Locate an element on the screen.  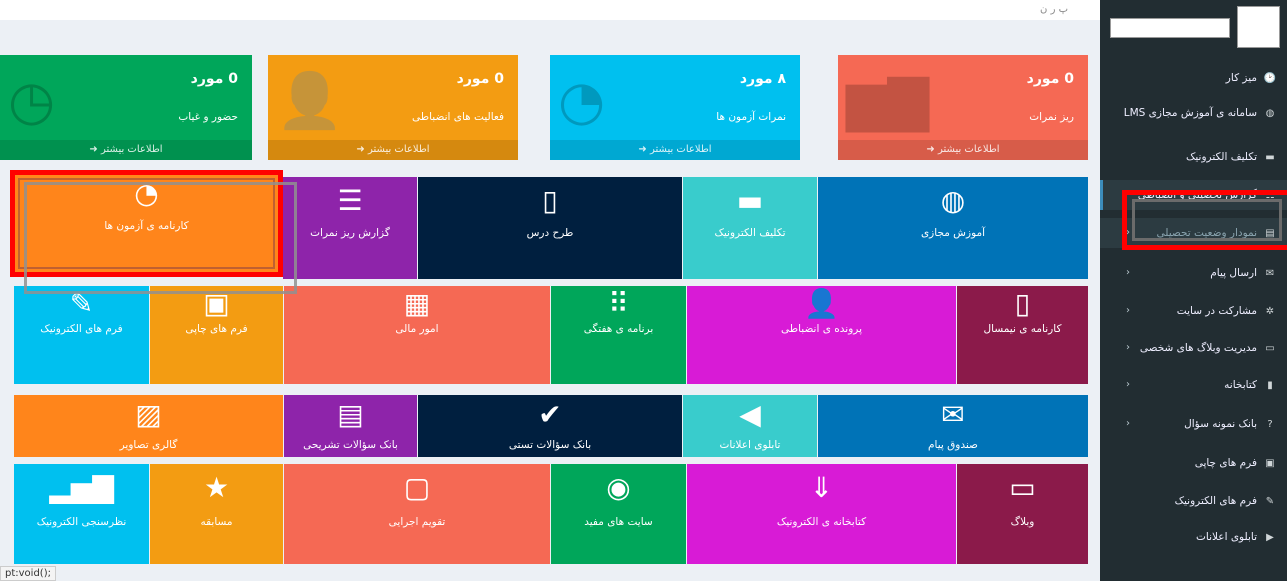
tile-lightbulb: ◉ سایت های مفید is located at coordinates (618, 514).